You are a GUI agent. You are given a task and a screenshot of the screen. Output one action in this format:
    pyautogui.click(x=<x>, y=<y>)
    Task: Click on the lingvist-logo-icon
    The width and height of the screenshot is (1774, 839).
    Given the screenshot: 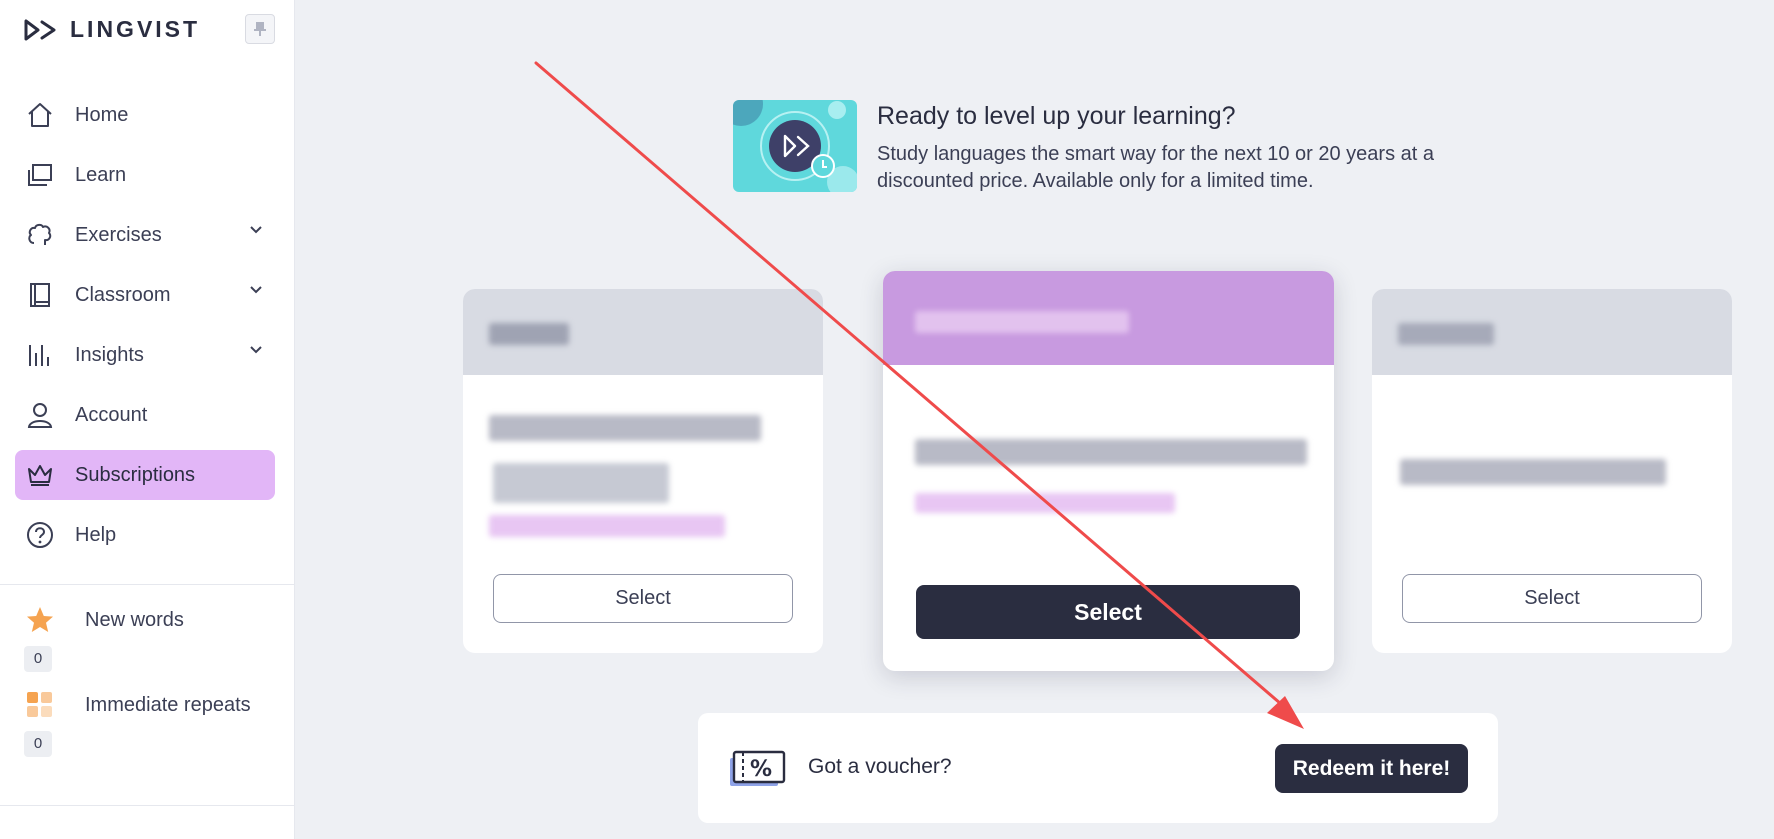 What is the action you would take?
    pyautogui.click(x=40, y=29)
    